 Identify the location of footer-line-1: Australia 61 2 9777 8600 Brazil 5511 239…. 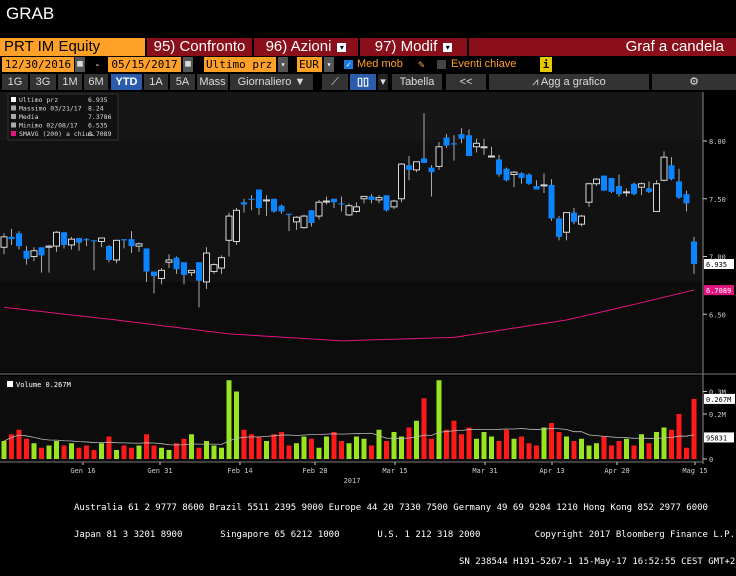
(391, 508).